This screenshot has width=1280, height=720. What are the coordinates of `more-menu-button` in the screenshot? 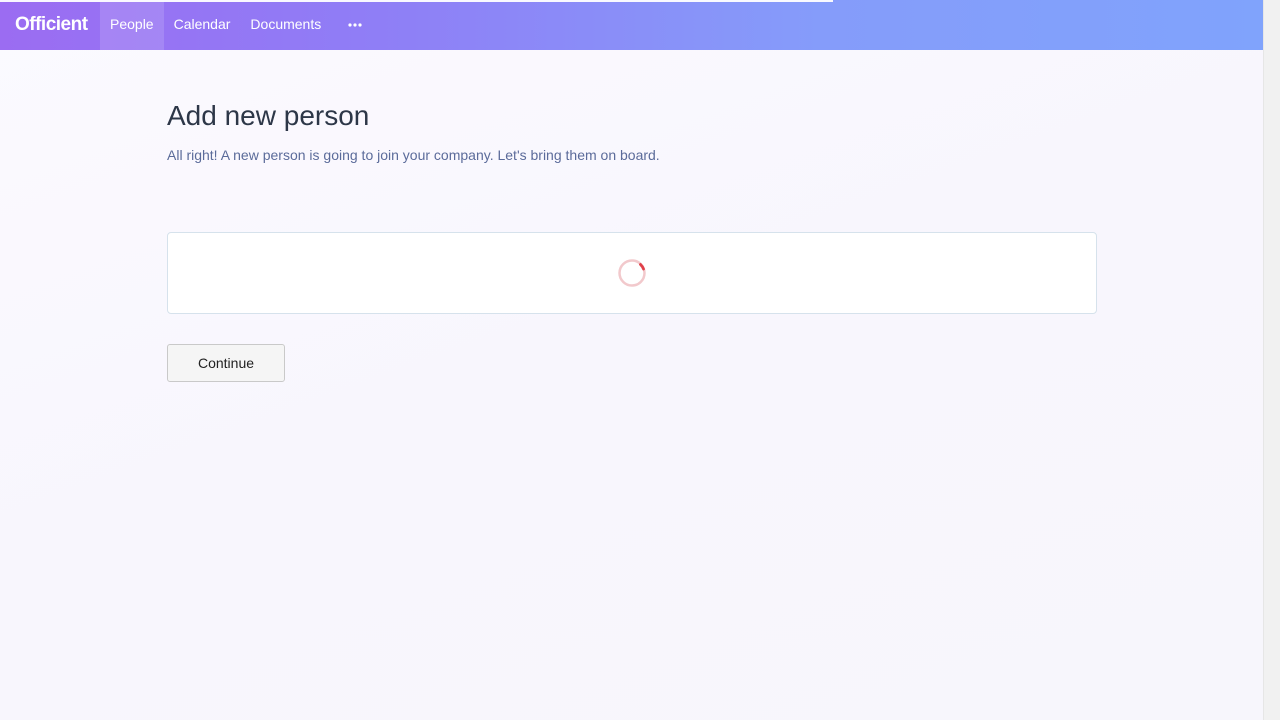 It's located at (355, 25).